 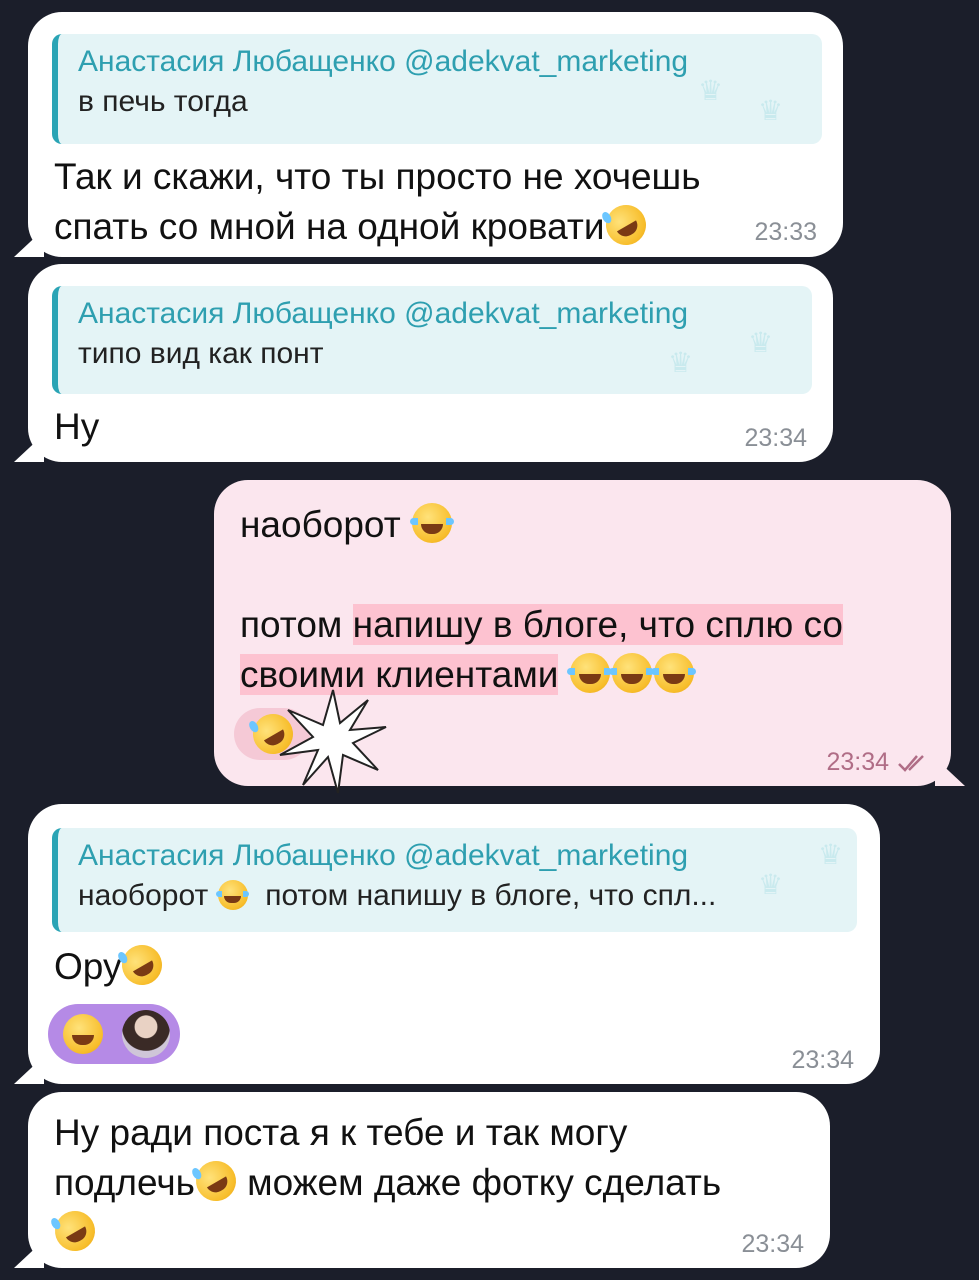 What do you see at coordinates (114, 1034) in the screenshot?
I see `reaction-grin` at bounding box center [114, 1034].